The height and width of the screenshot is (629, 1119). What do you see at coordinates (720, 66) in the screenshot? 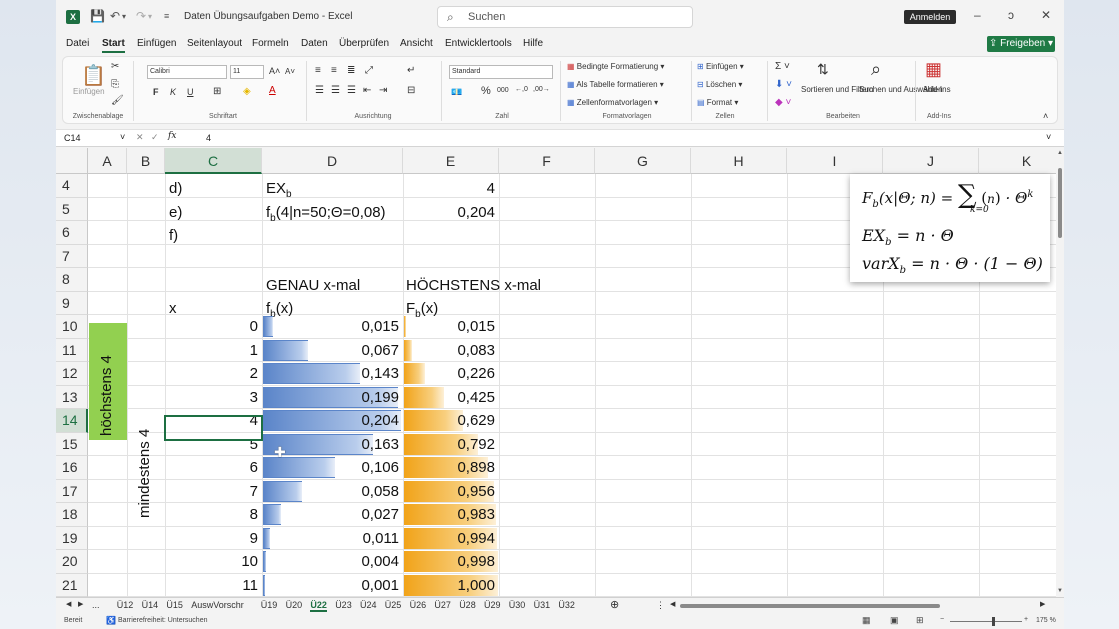
I see `insert-cells-button: ⊞ Einfügen ▾` at bounding box center [720, 66].